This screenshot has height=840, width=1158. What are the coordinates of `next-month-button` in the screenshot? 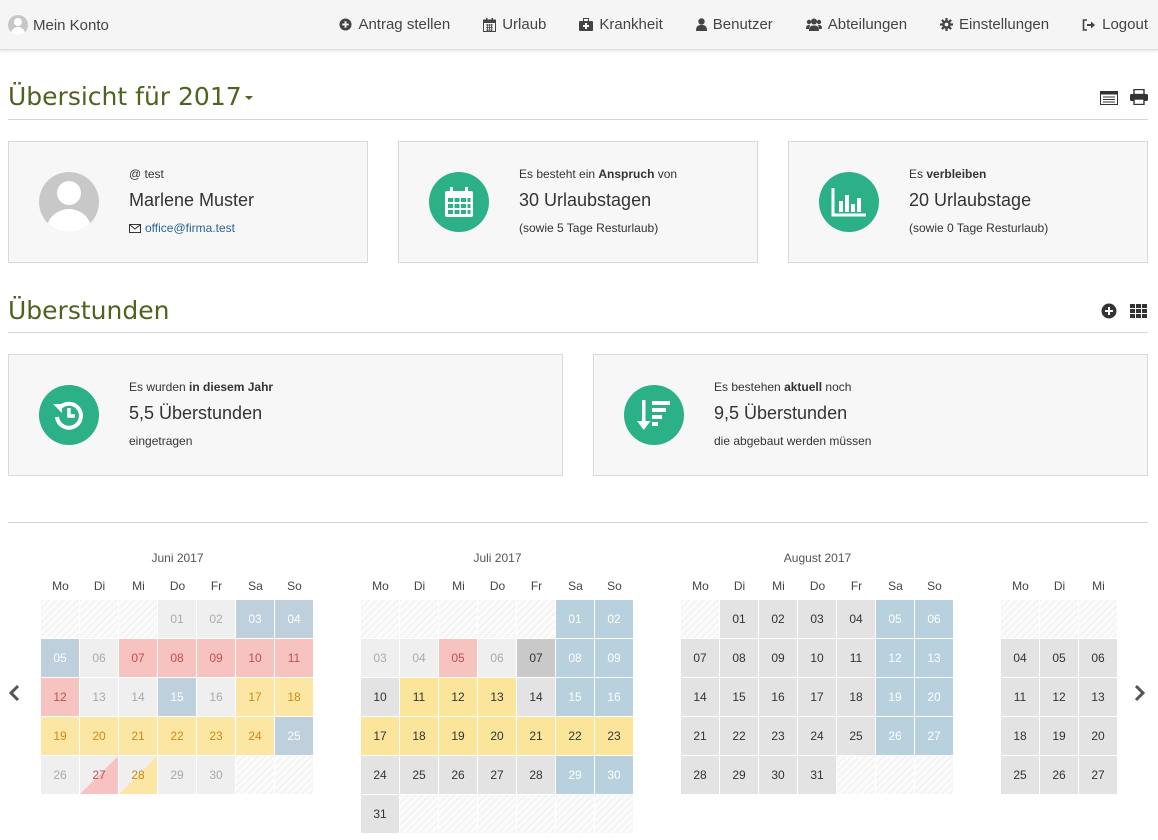 It's located at (1140, 695).